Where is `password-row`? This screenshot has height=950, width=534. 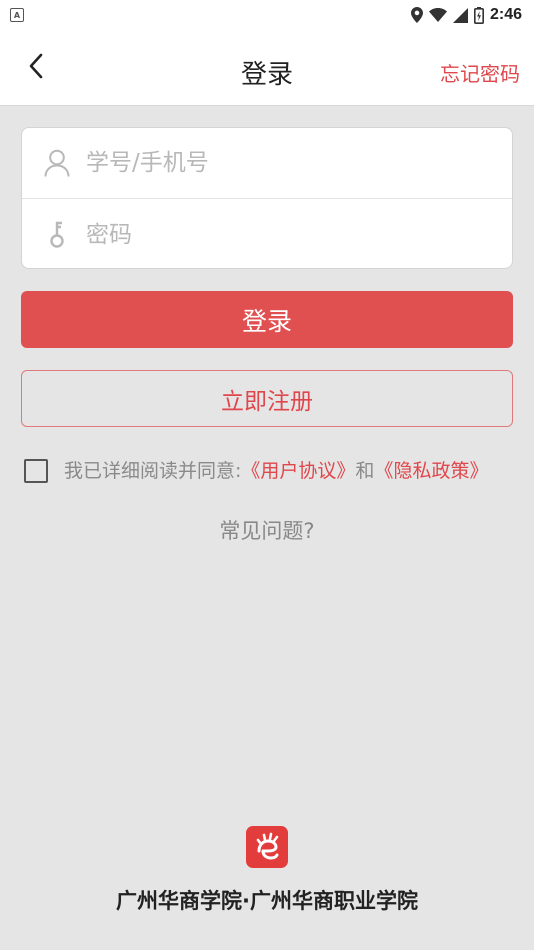
password-row is located at coordinates (267, 234).